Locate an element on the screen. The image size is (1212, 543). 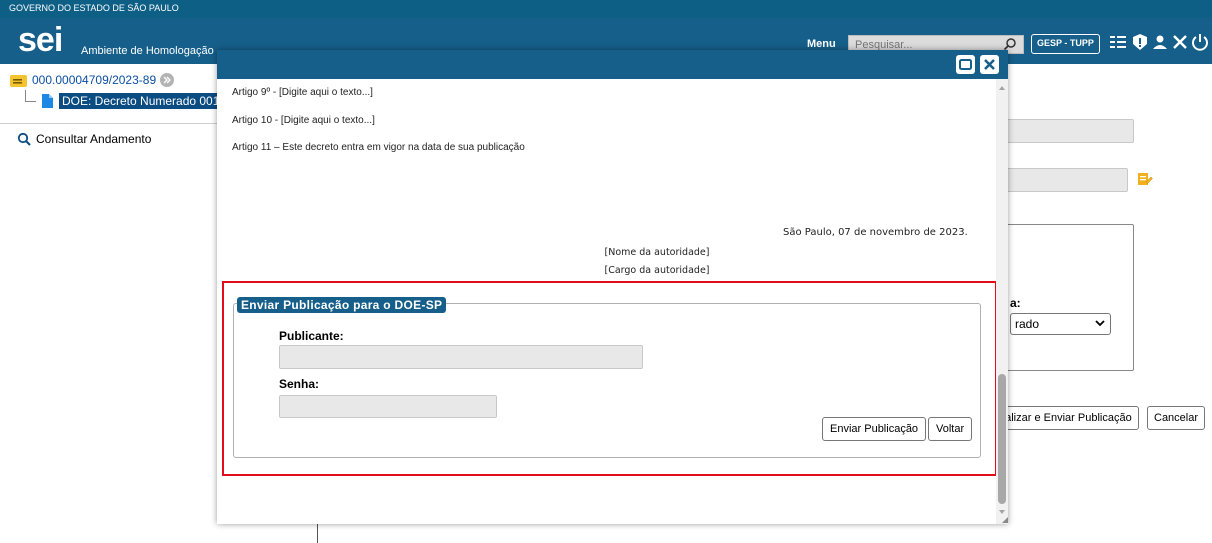
enviar-publicacao-button: Enviar Publicação is located at coordinates (874, 429).